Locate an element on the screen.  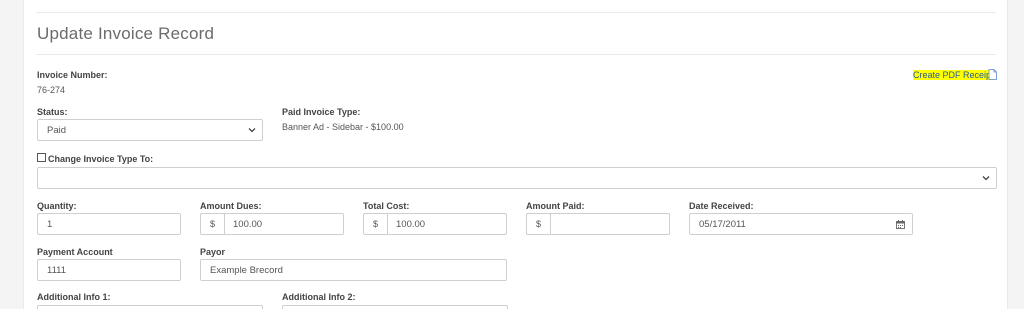
status-select: Paid is located at coordinates (150, 130).